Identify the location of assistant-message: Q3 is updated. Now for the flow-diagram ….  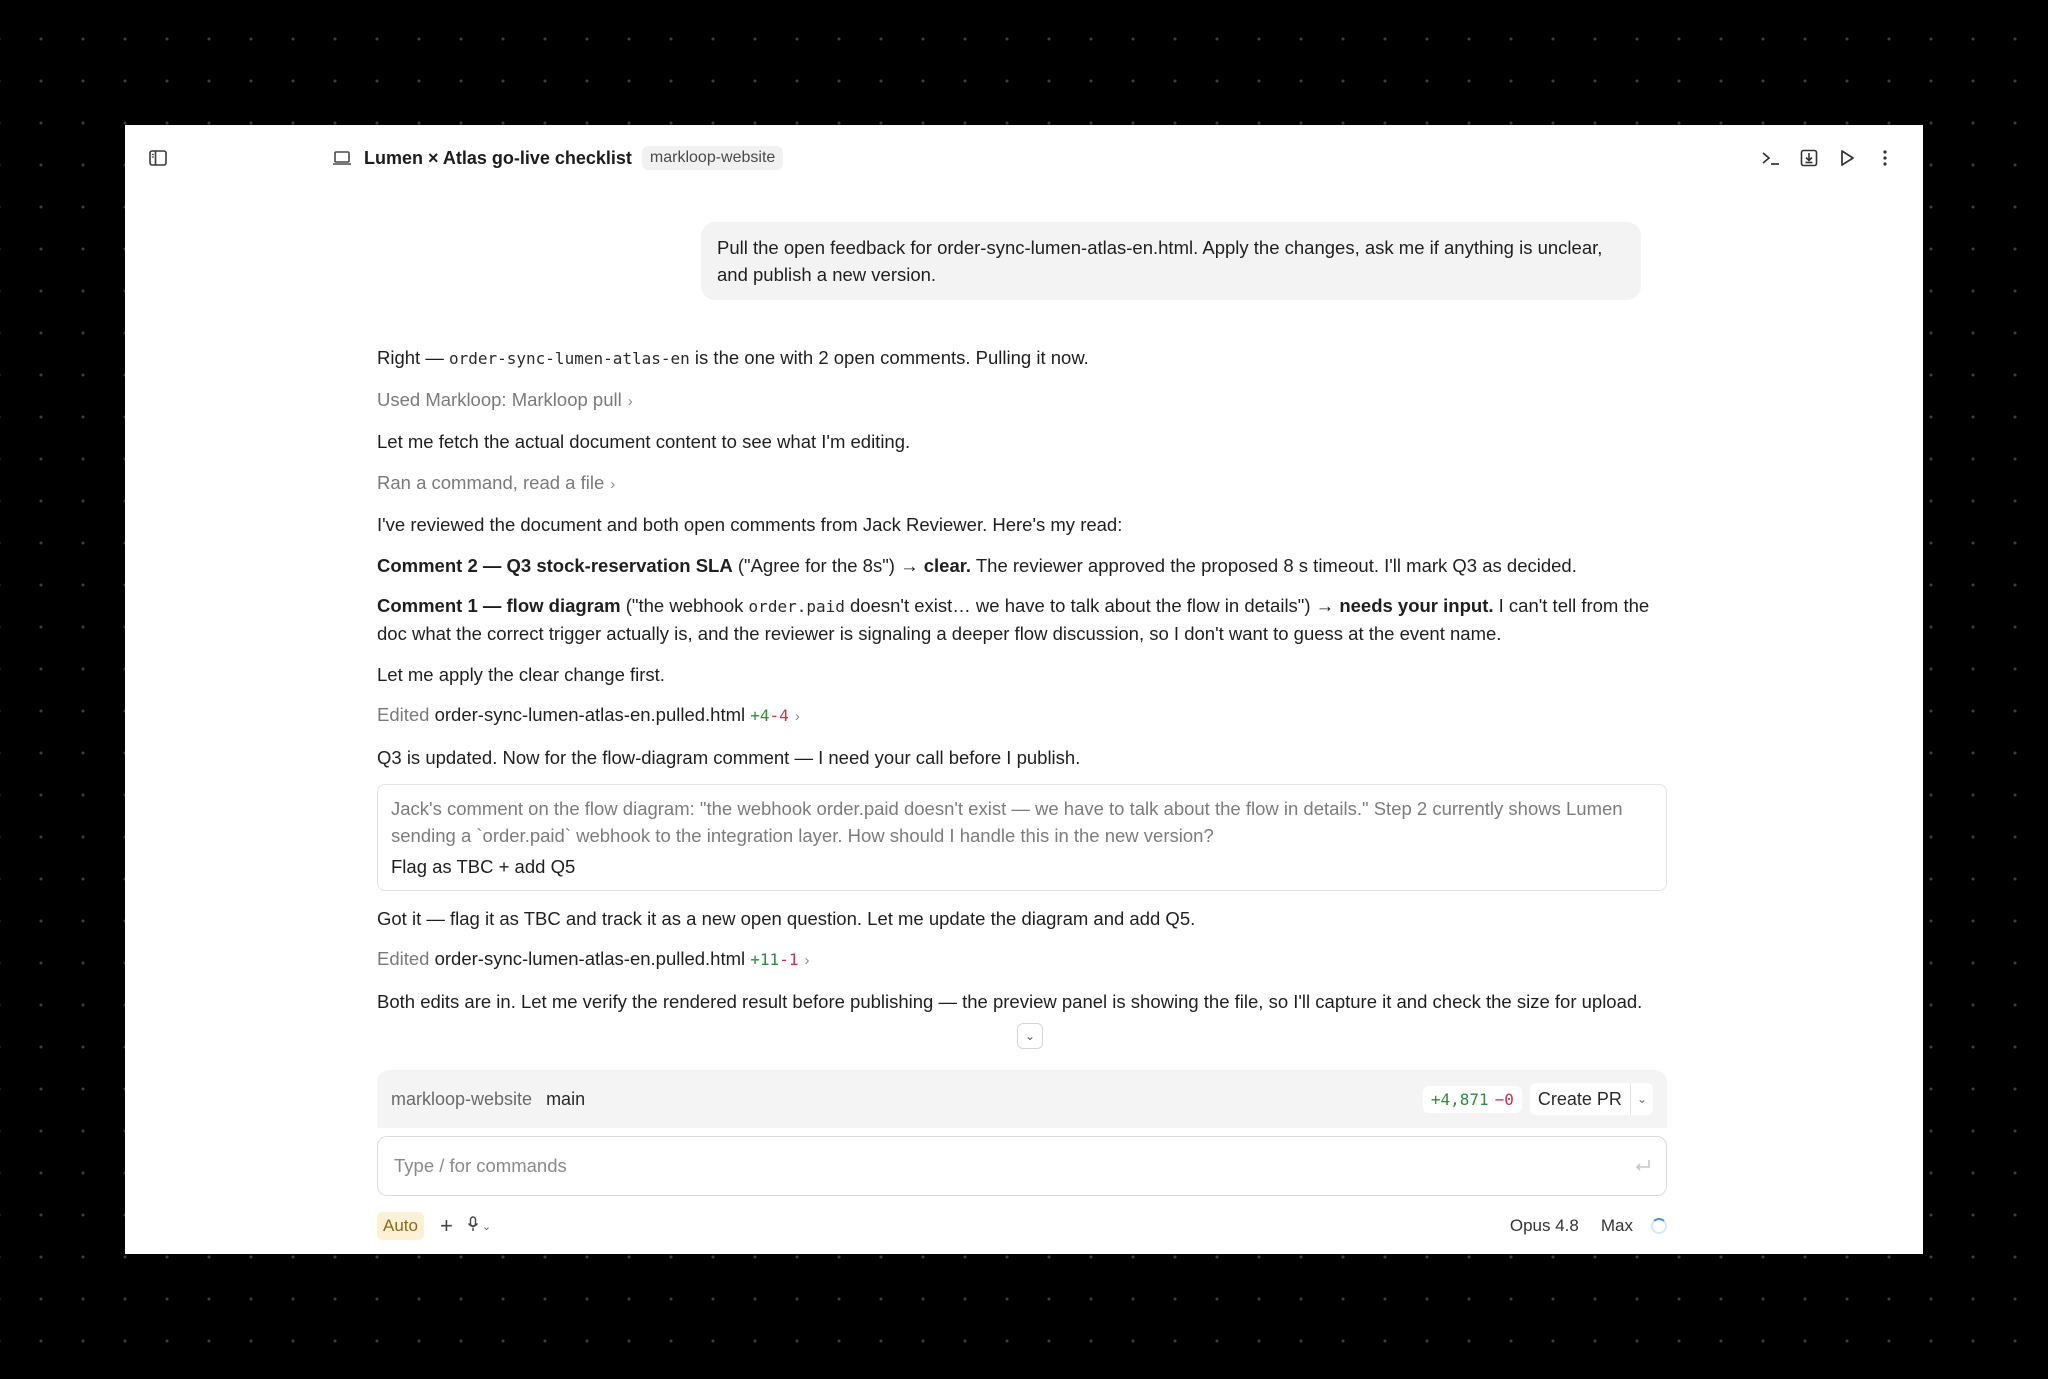
(729, 757).